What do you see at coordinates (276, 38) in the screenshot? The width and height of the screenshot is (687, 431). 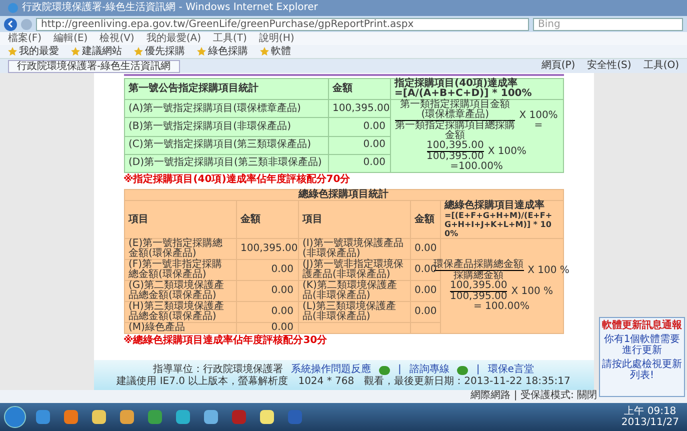 I see `menu-item: 說明(H)` at bounding box center [276, 38].